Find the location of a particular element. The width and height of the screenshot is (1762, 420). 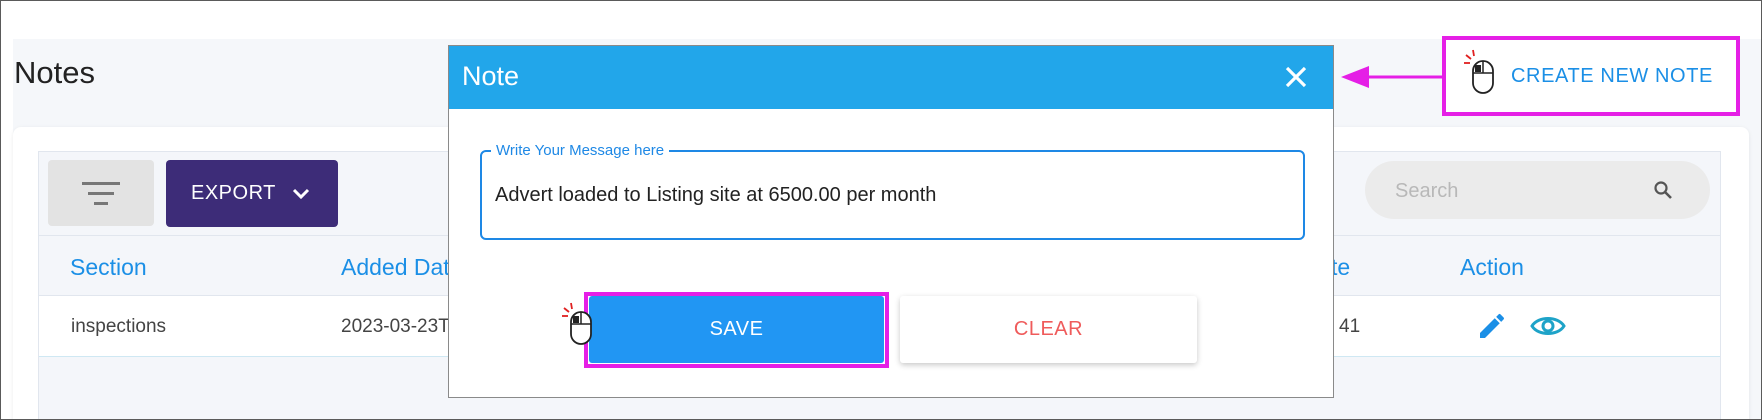

export-button: EXPORT is located at coordinates (252, 193).